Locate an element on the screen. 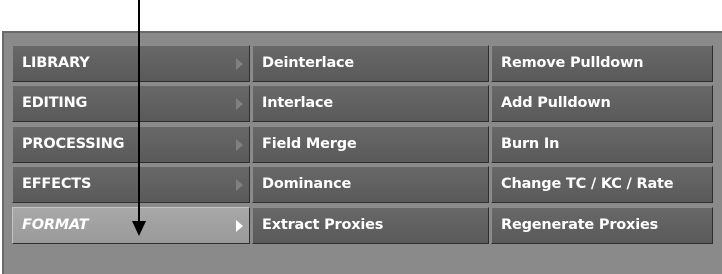 The image size is (722, 274). add-pulldown-label: Add Pulldown is located at coordinates (556, 103).